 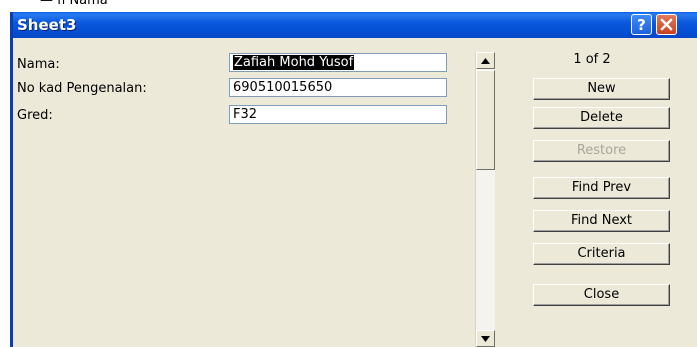 What do you see at coordinates (35, 115) in the screenshot?
I see `field-label-gred: Gred:` at bounding box center [35, 115].